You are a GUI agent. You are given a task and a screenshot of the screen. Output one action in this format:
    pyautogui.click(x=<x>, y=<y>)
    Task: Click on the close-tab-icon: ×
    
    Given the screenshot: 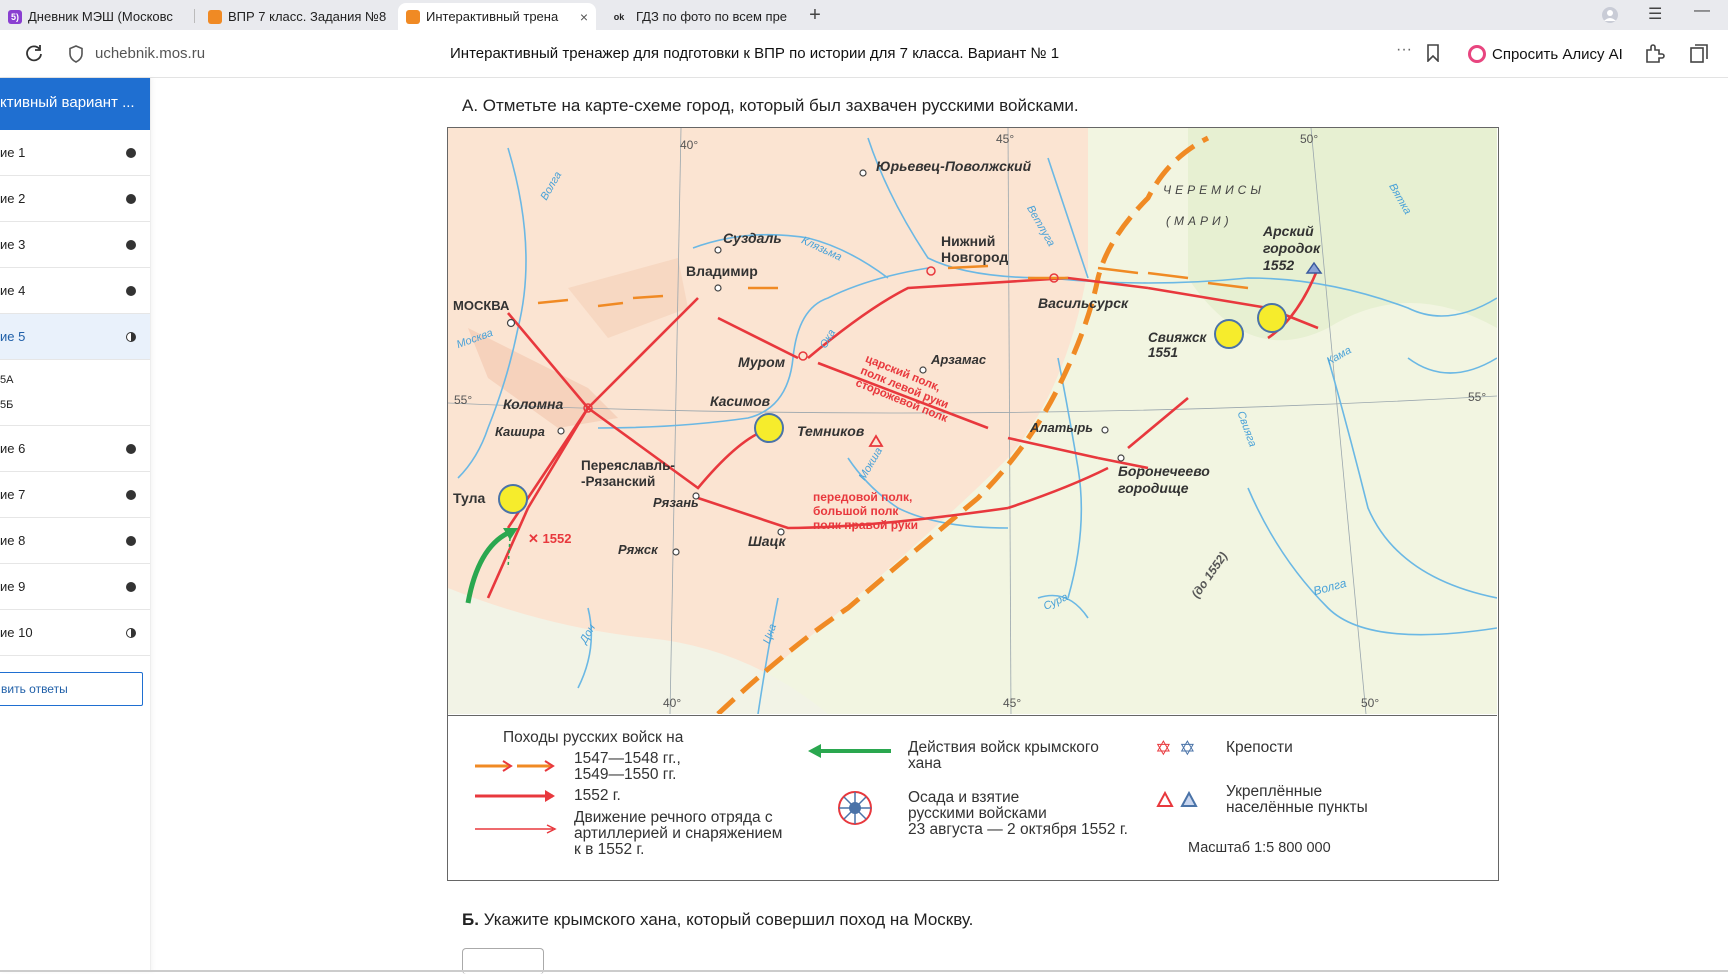 What is the action you would take?
    pyautogui.click(x=584, y=17)
    